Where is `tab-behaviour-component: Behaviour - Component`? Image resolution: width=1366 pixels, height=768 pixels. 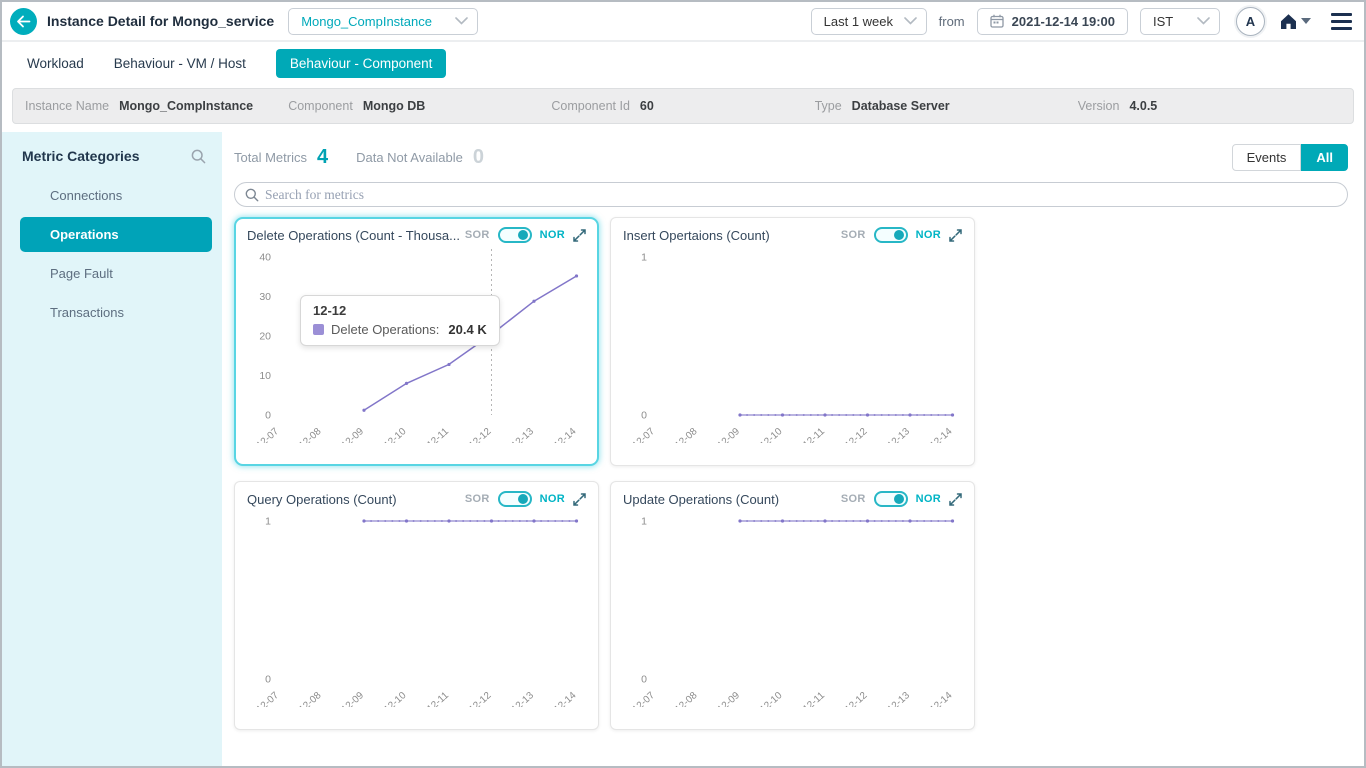 tab-behaviour-component: Behaviour - Component is located at coordinates (361, 63).